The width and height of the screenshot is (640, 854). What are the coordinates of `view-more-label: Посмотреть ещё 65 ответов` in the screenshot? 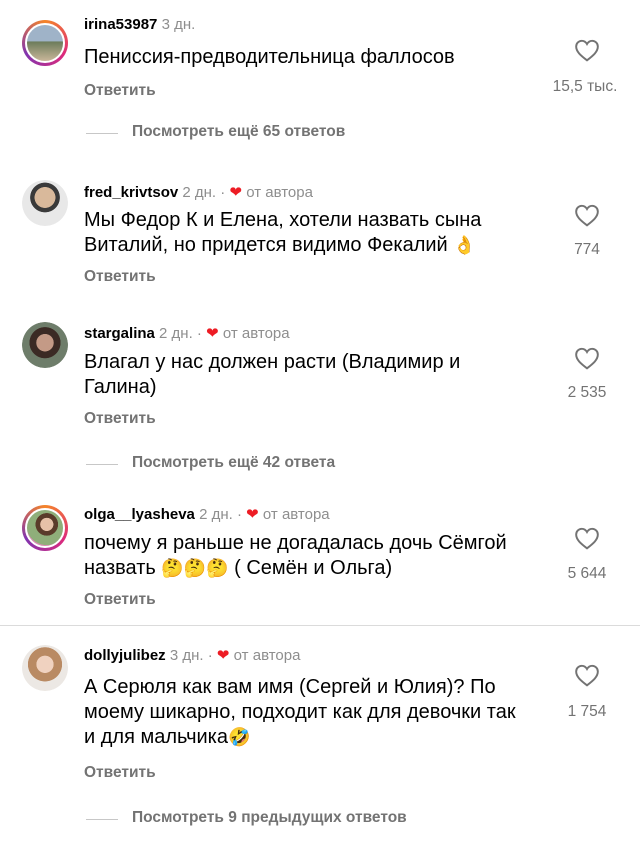 It's located at (238, 132).